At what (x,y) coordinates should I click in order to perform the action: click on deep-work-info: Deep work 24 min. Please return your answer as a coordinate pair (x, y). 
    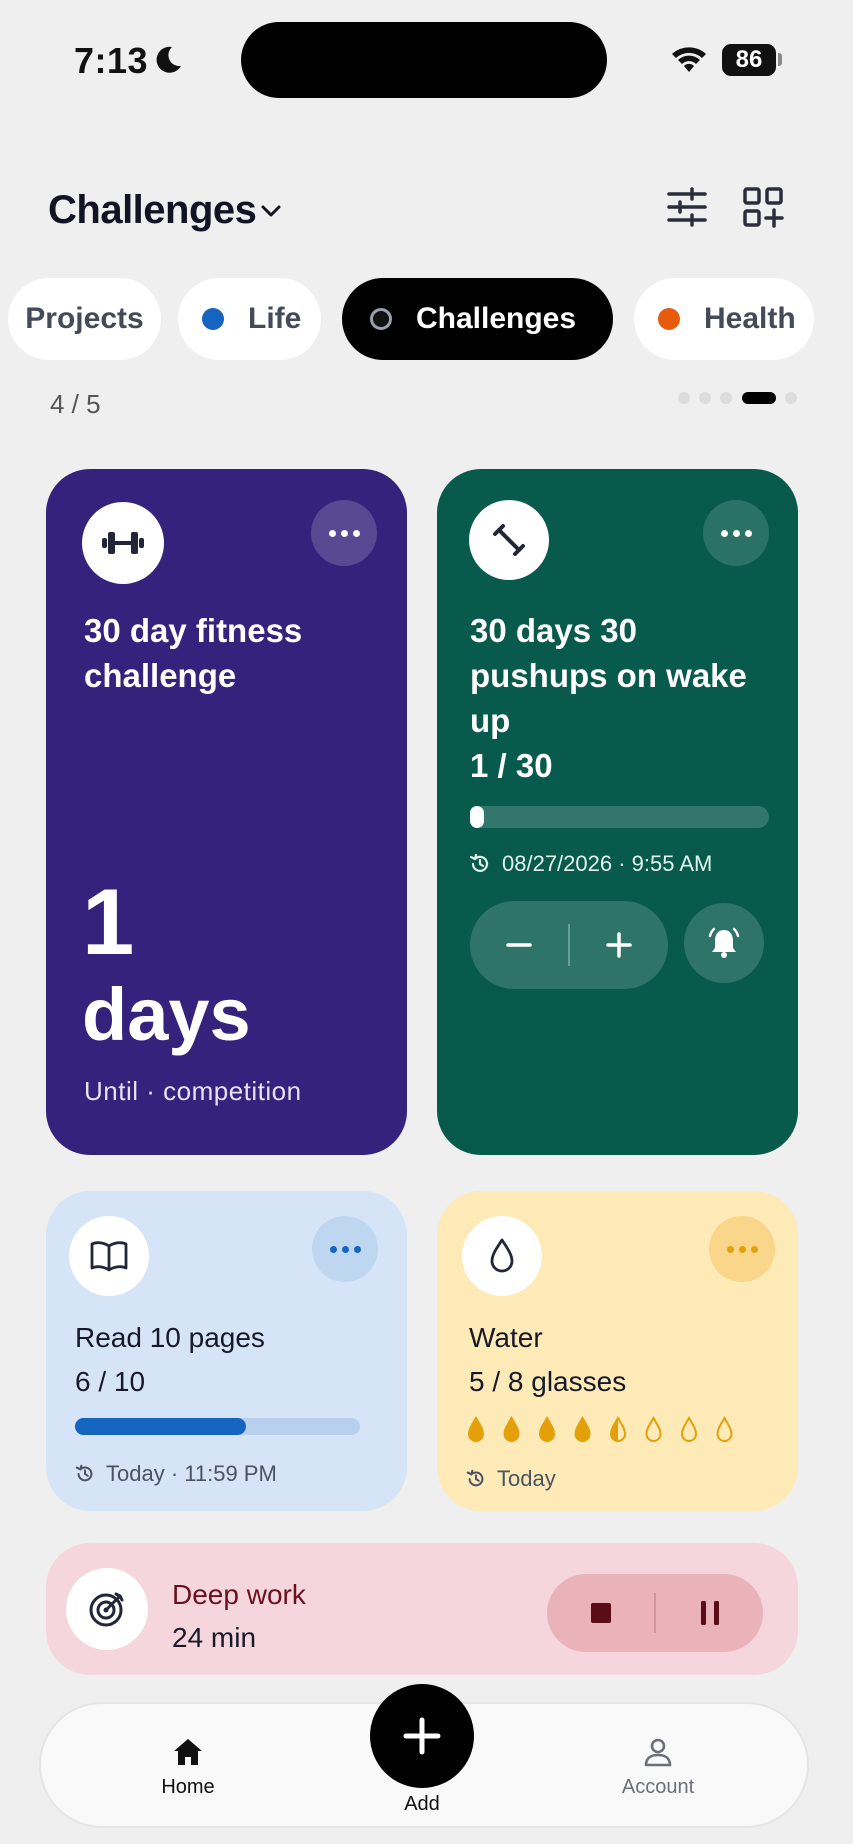
    Looking at the image, I should click on (239, 1616).